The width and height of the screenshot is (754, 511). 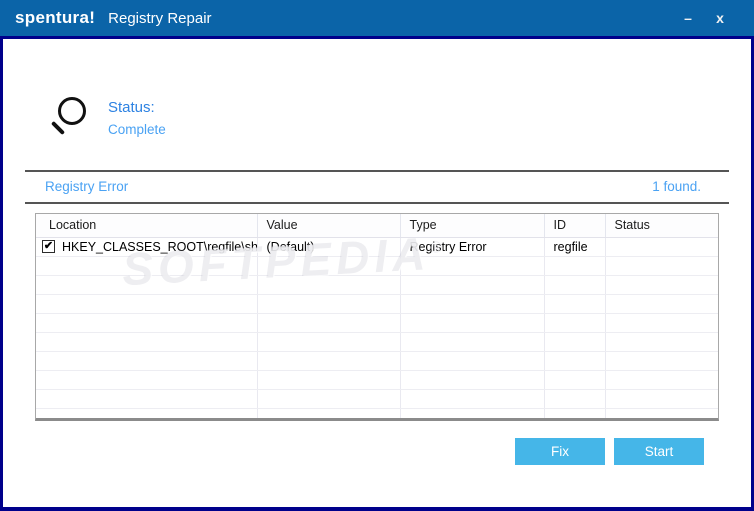 I want to click on magnifier-lens, so click(x=72, y=111).